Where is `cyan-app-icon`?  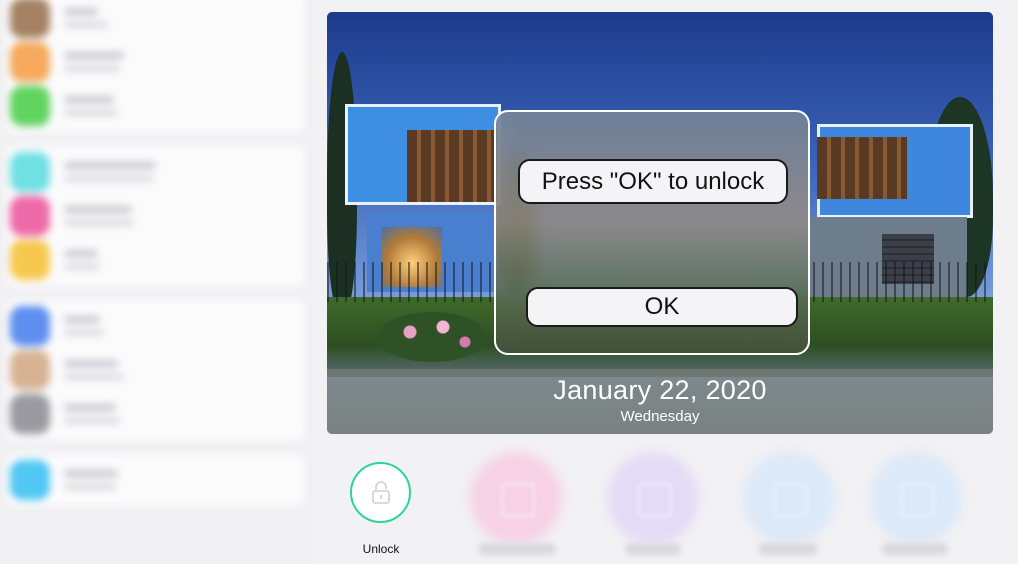
cyan-app-icon is located at coordinates (30, 480).